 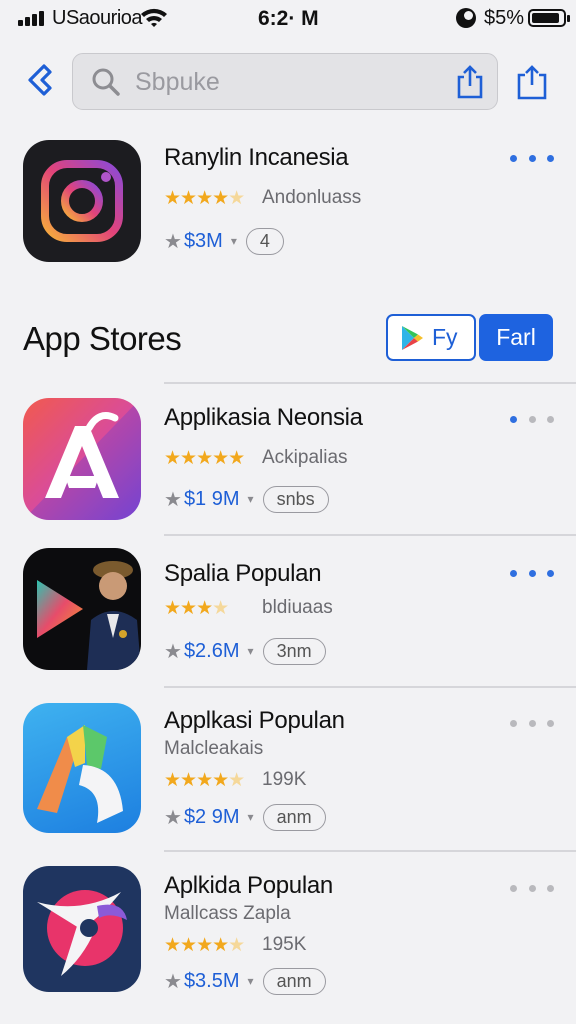 What do you see at coordinates (82, 929) in the screenshot?
I see `bird-swoosh-icon` at bounding box center [82, 929].